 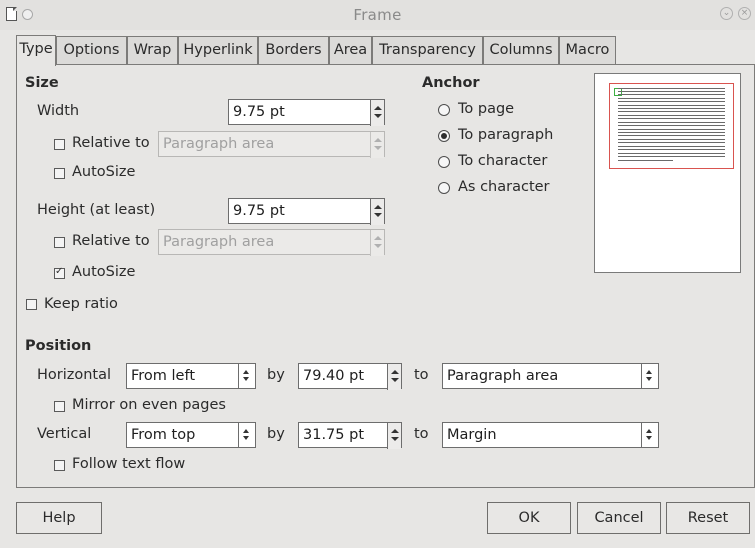 I want to click on anchor-option-label: To page, so click(x=486, y=109).